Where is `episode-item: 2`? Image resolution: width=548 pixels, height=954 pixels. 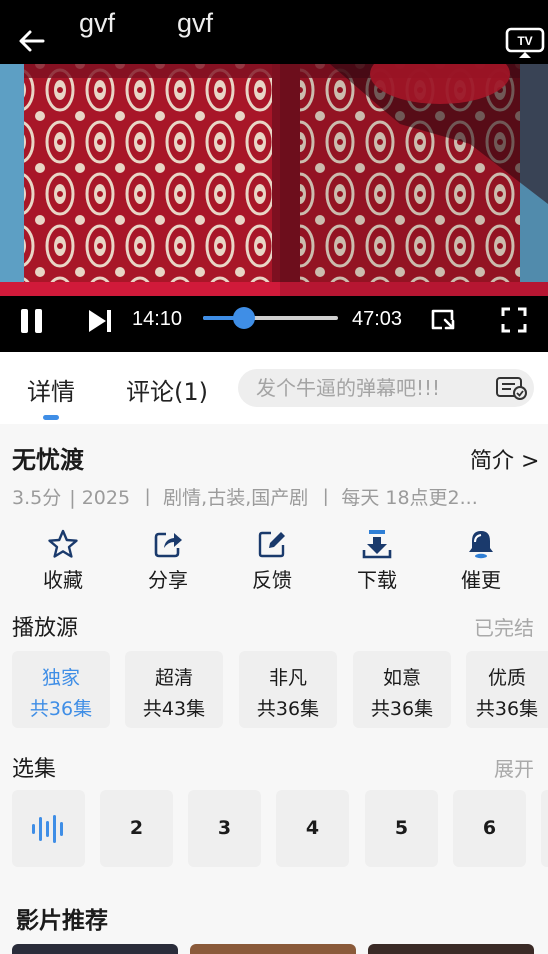 episode-item: 2 is located at coordinates (136, 828).